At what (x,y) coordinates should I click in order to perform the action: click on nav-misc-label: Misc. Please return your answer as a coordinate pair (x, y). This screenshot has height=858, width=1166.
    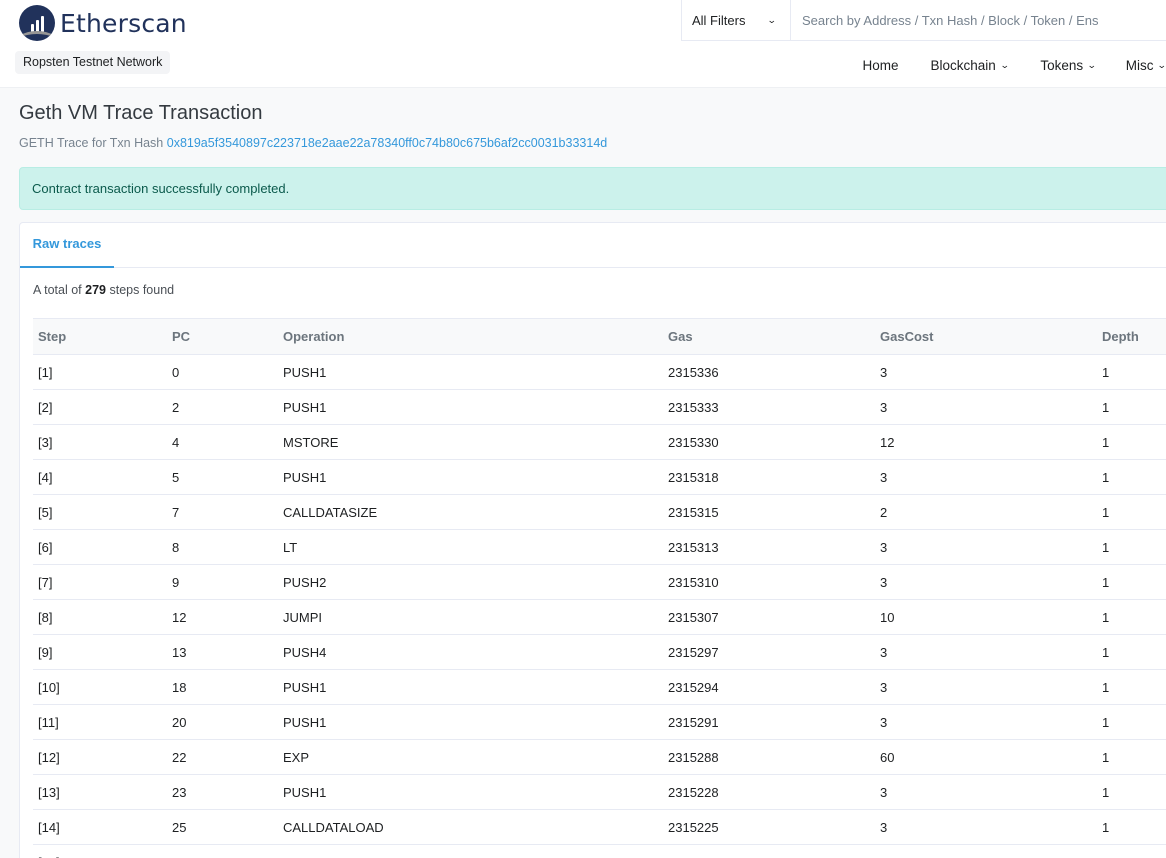
    Looking at the image, I should click on (1139, 65).